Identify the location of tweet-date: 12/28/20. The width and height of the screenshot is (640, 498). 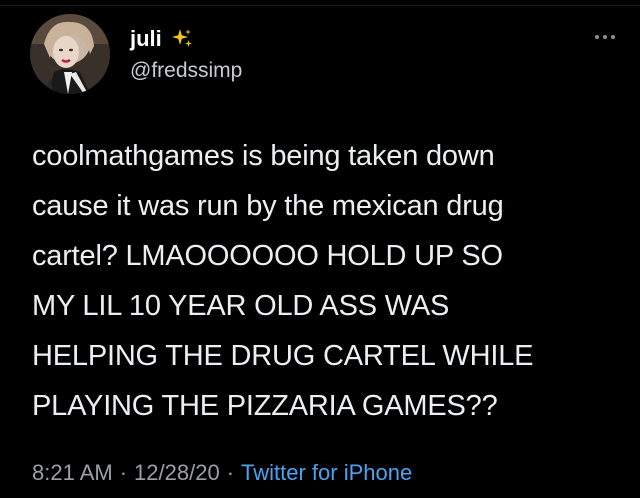
(177, 472).